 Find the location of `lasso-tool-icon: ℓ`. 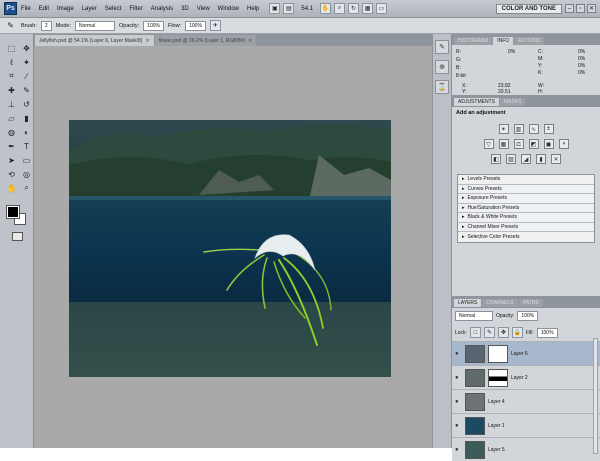

lasso-tool-icon: ℓ is located at coordinates (11, 62).